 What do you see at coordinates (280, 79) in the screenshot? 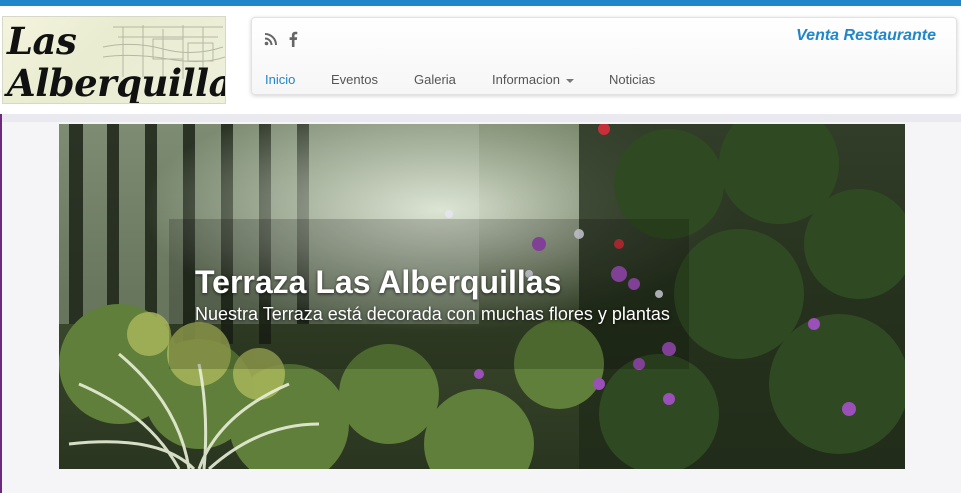
I see `nav-item-inicio: Inicio` at bounding box center [280, 79].